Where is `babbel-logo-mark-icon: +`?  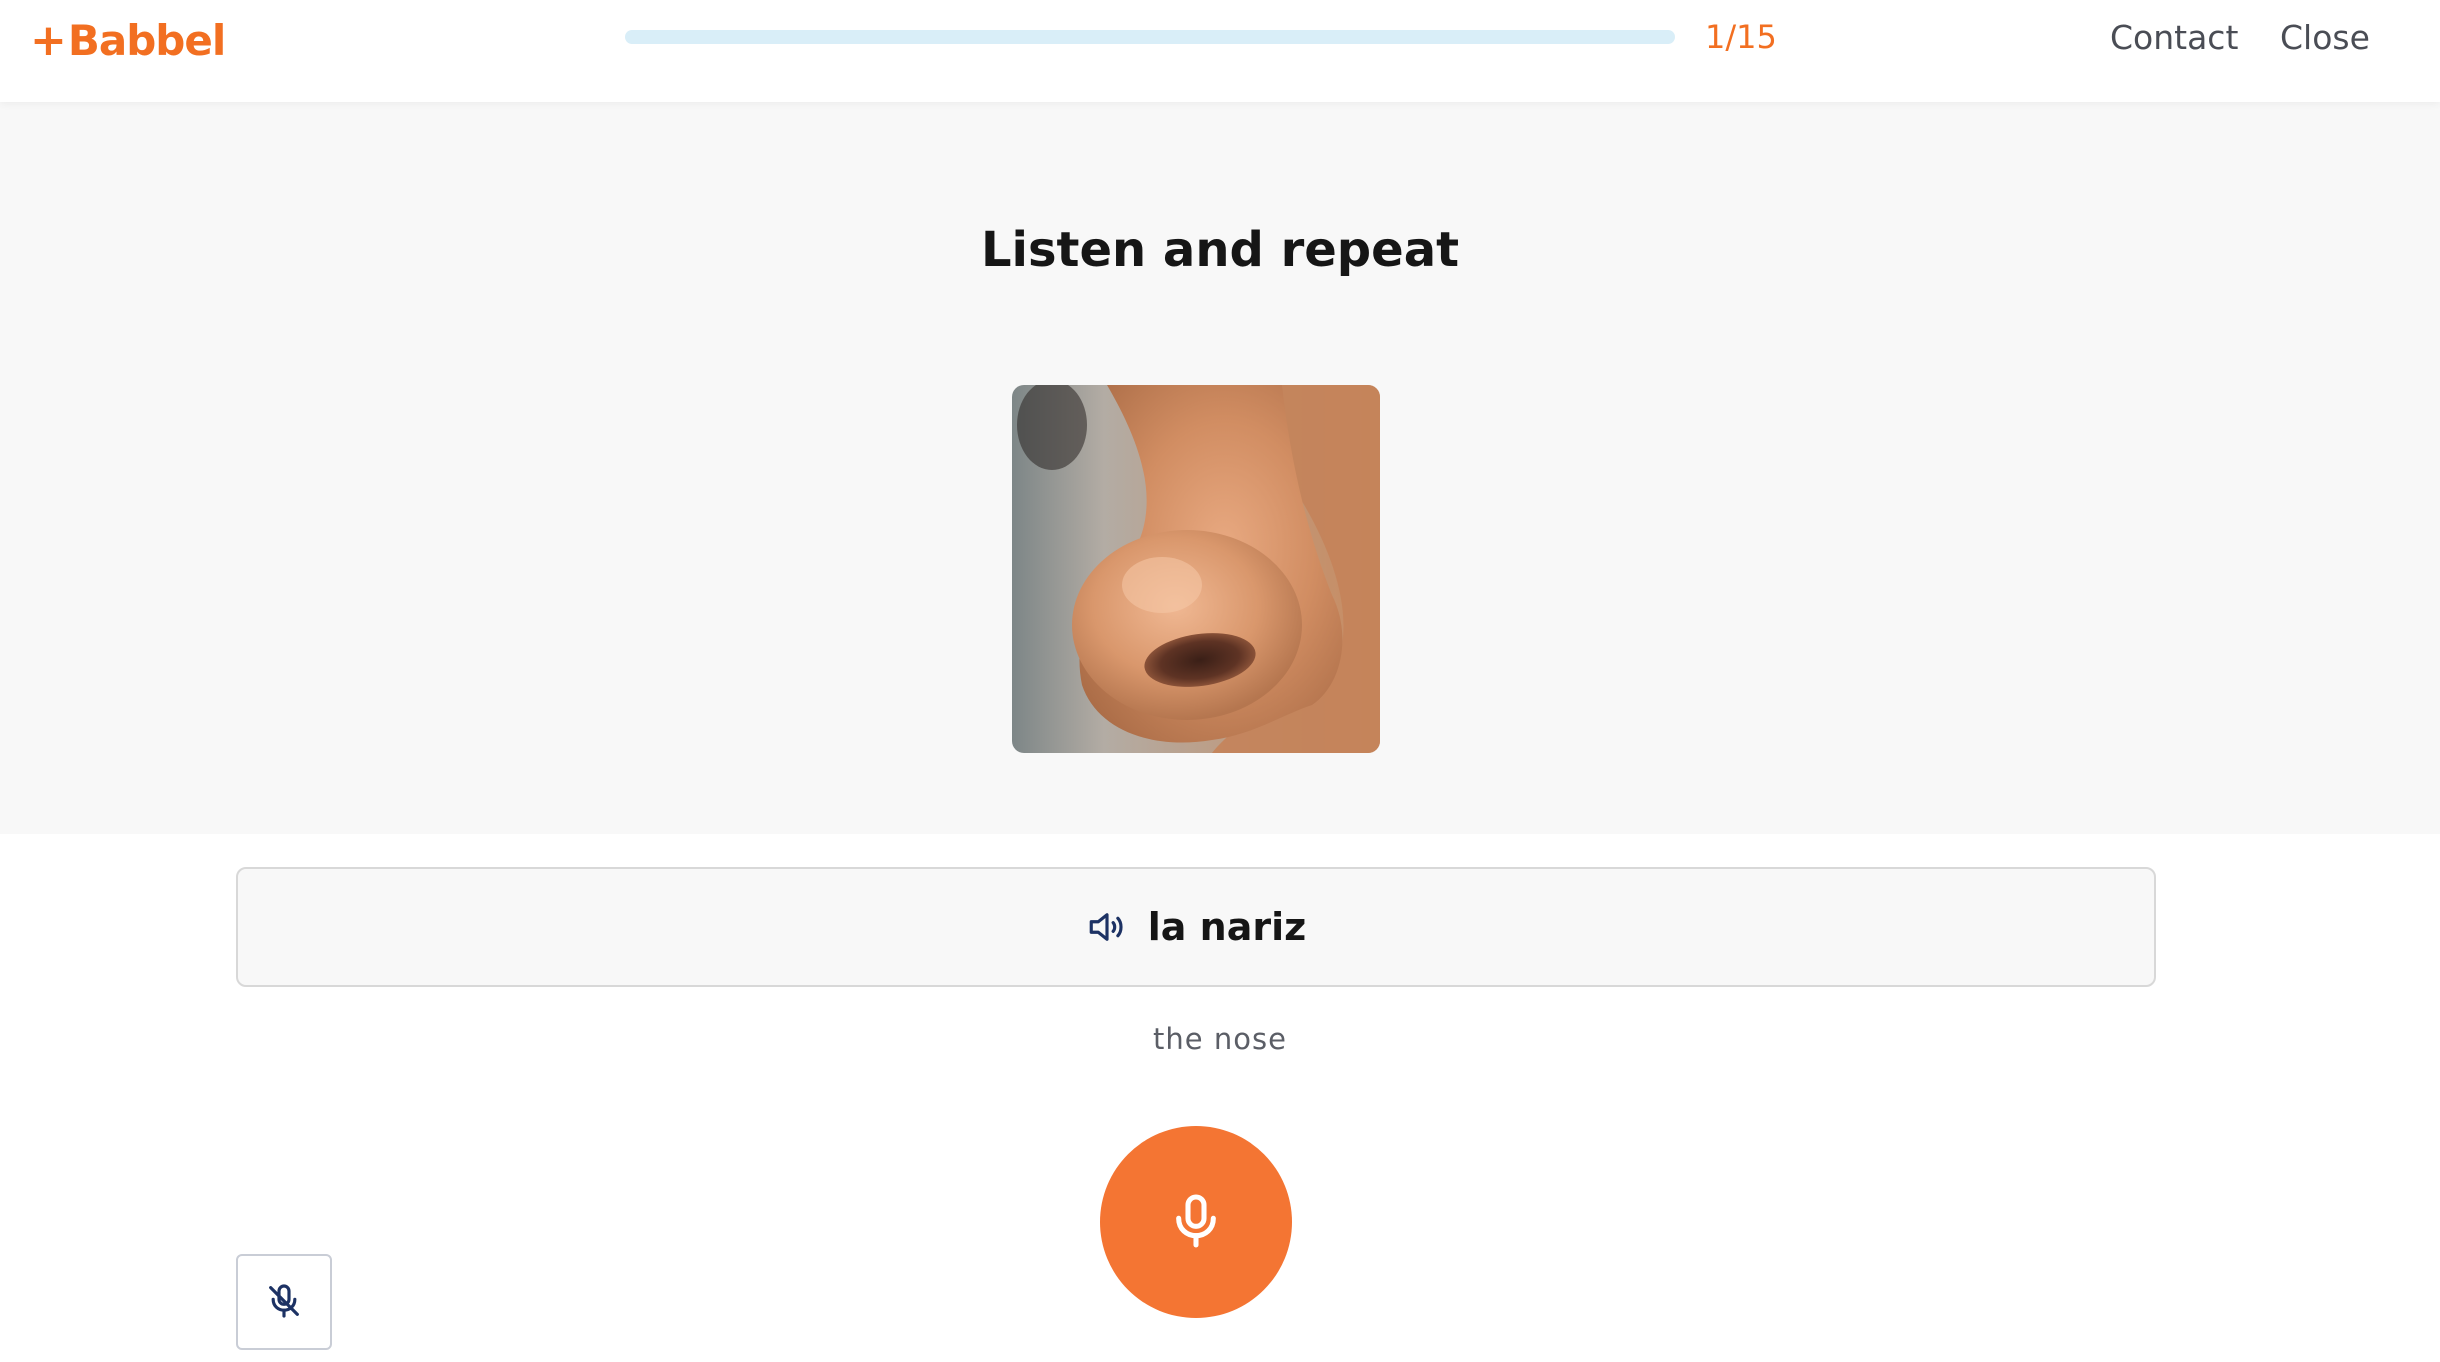 babbel-logo-mark-icon: + is located at coordinates (48, 40).